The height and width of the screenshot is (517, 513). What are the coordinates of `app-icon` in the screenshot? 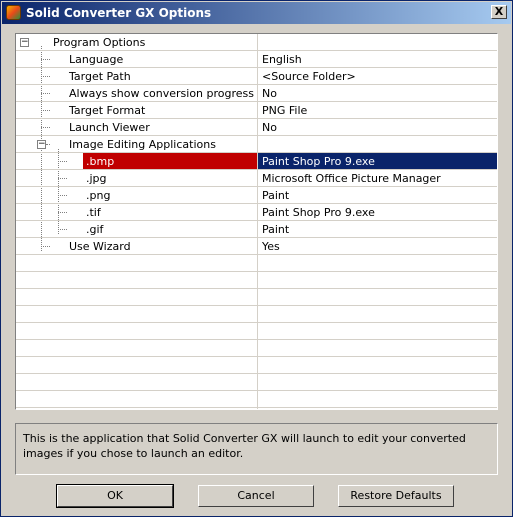 It's located at (13, 12).